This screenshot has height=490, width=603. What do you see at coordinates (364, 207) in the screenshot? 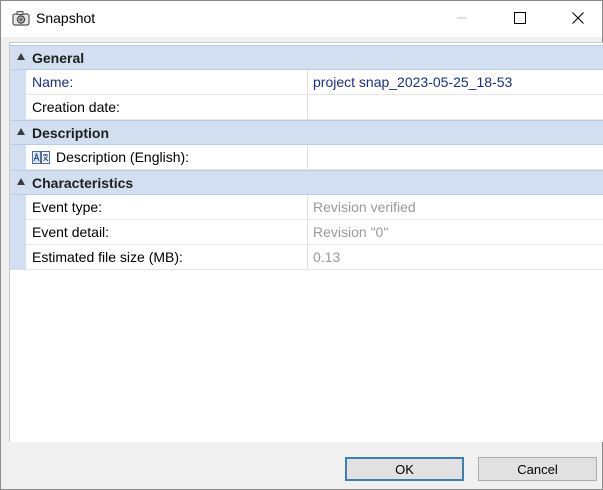
I see `event-type-value: Revision verified` at bounding box center [364, 207].